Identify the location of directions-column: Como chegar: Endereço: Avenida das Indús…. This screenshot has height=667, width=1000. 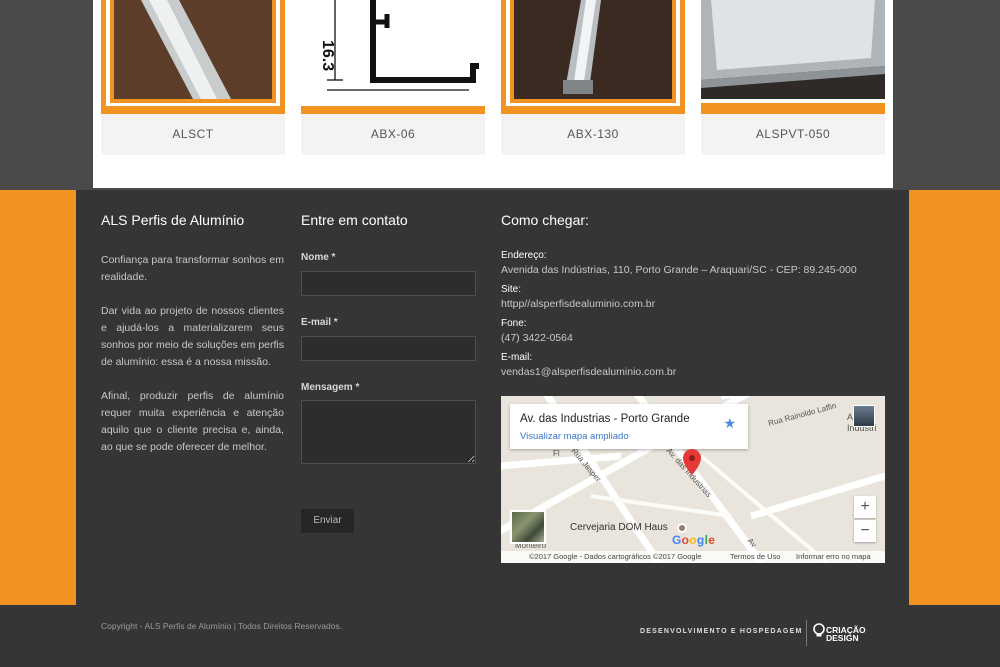
(693, 299).